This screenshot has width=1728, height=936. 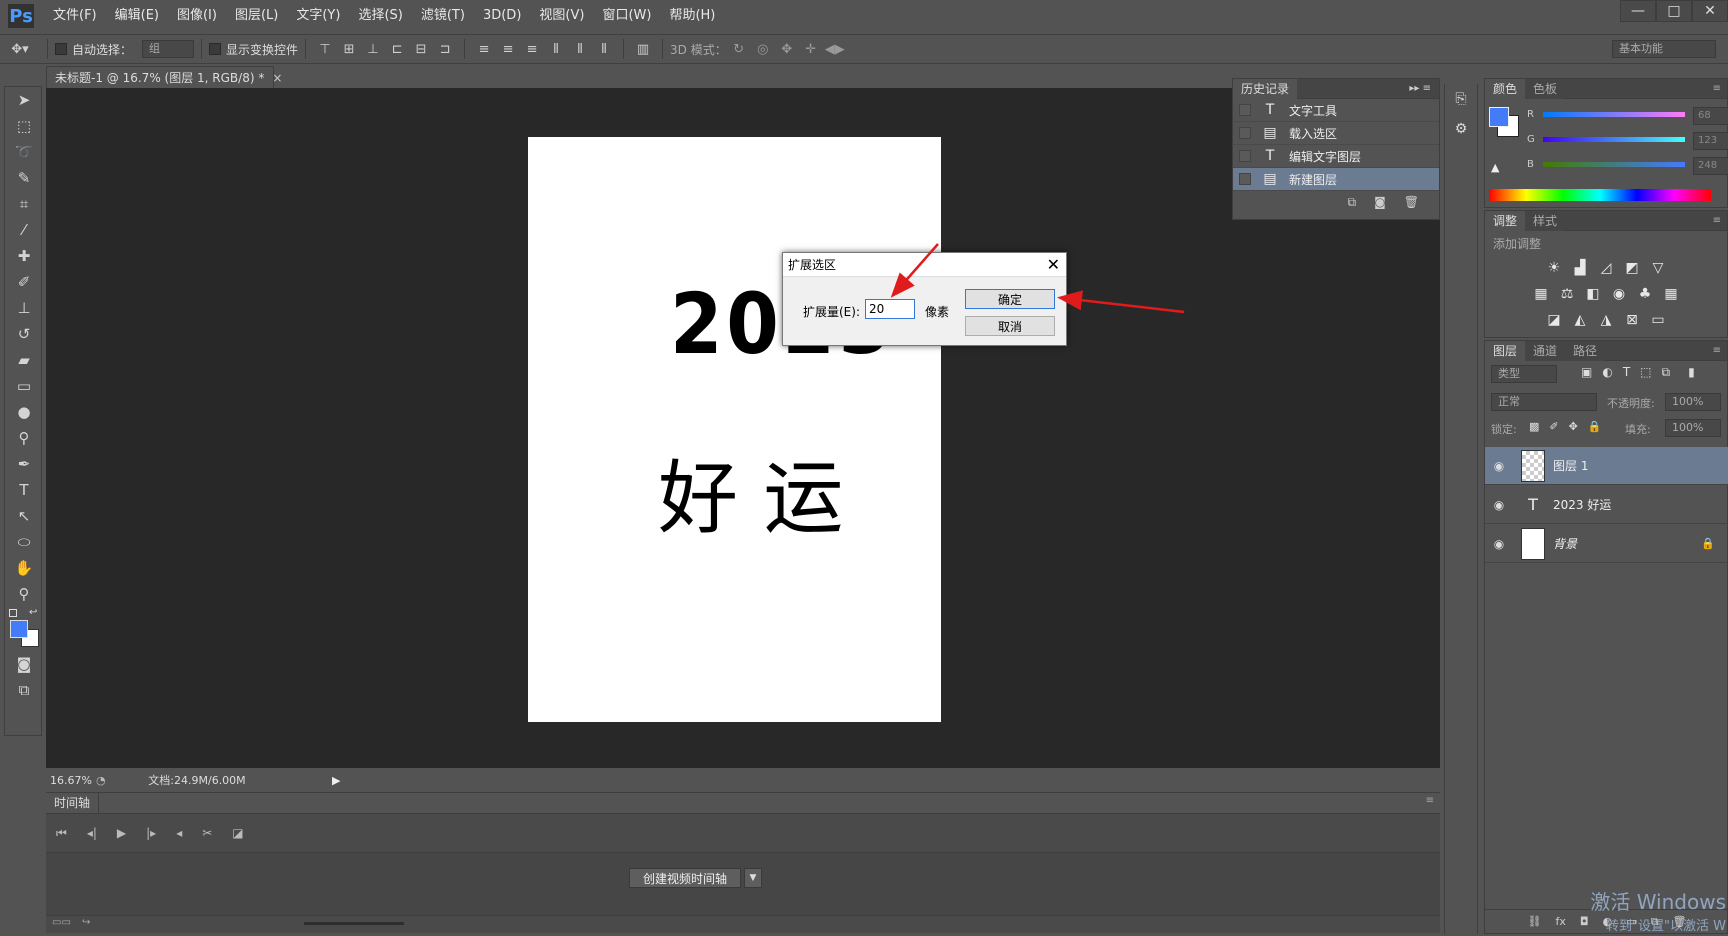 I want to click on layers-menu-icon: ≡, so click(x=1717, y=350).